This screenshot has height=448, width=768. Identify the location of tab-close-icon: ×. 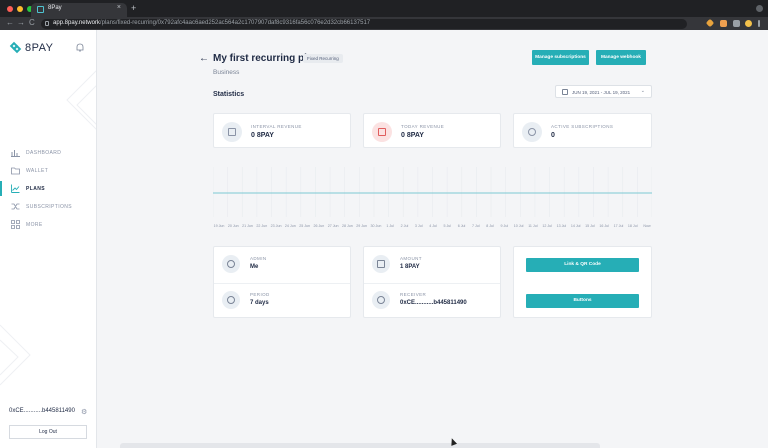
(119, 7).